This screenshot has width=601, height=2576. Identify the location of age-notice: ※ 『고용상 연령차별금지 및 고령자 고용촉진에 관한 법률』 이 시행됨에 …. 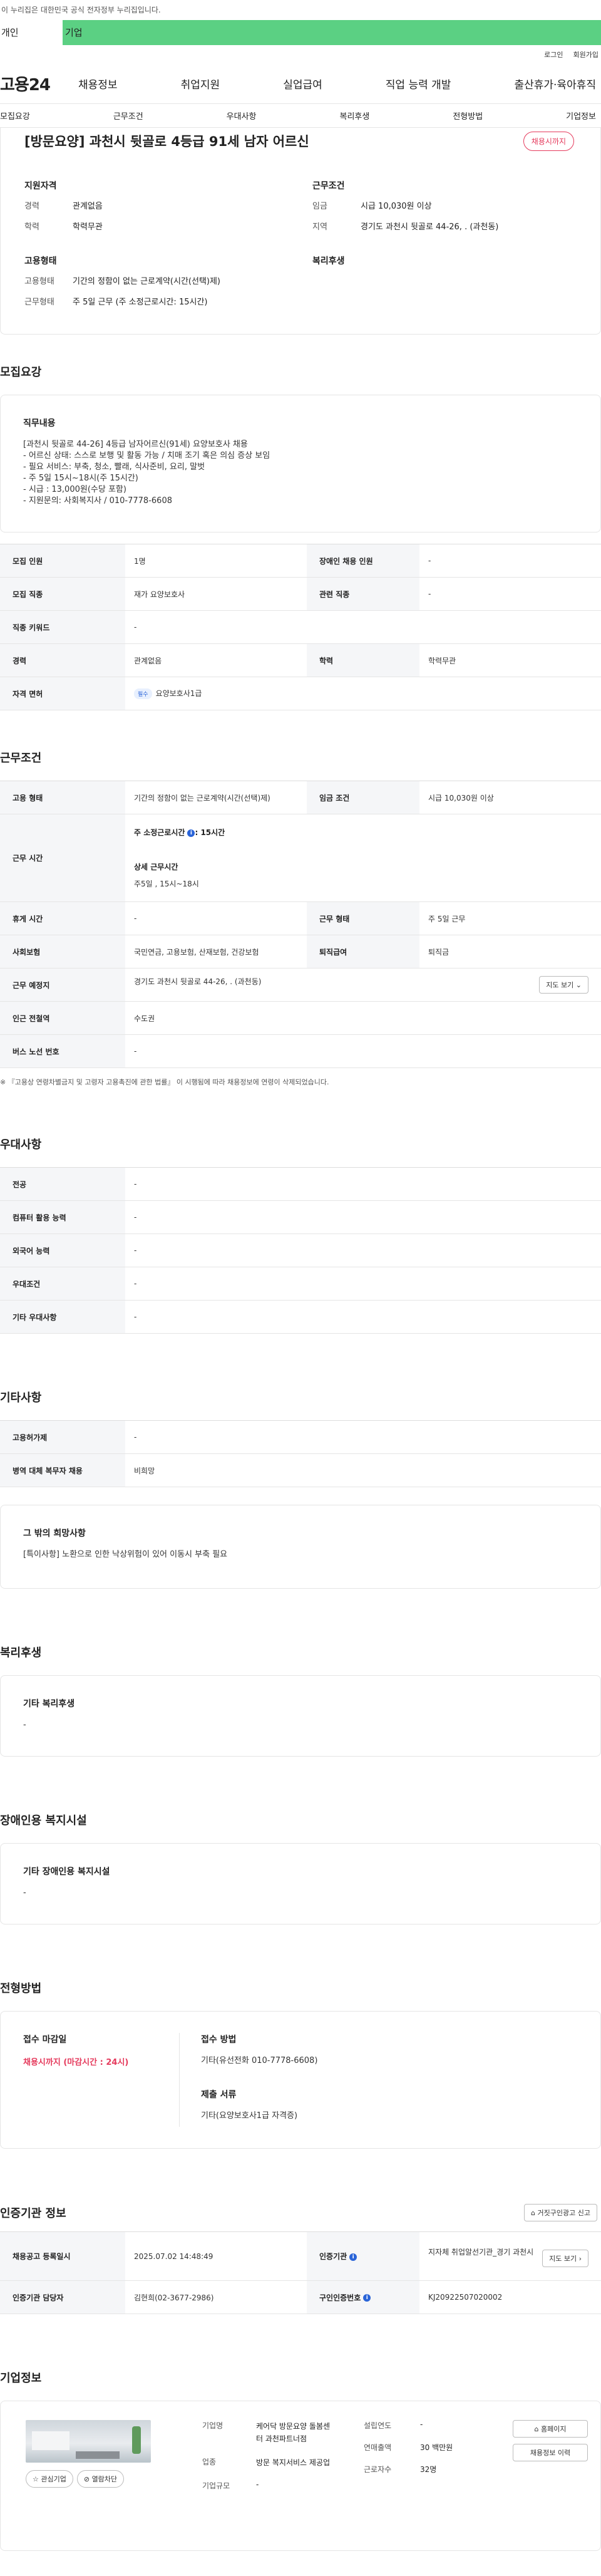
(164, 1082).